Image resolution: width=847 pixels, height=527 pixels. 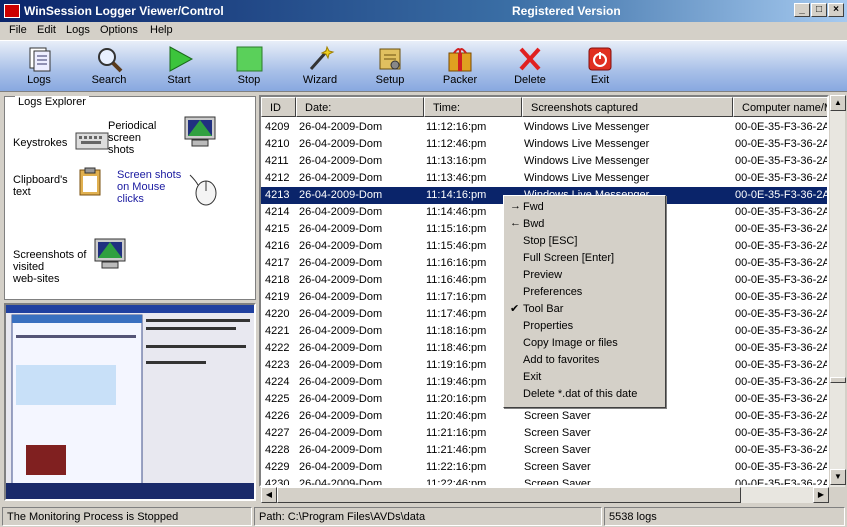 What do you see at coordinates (566, 11) in the screenshot?
I see `registration-label: Registered Version` at bounding box center [566, 11].